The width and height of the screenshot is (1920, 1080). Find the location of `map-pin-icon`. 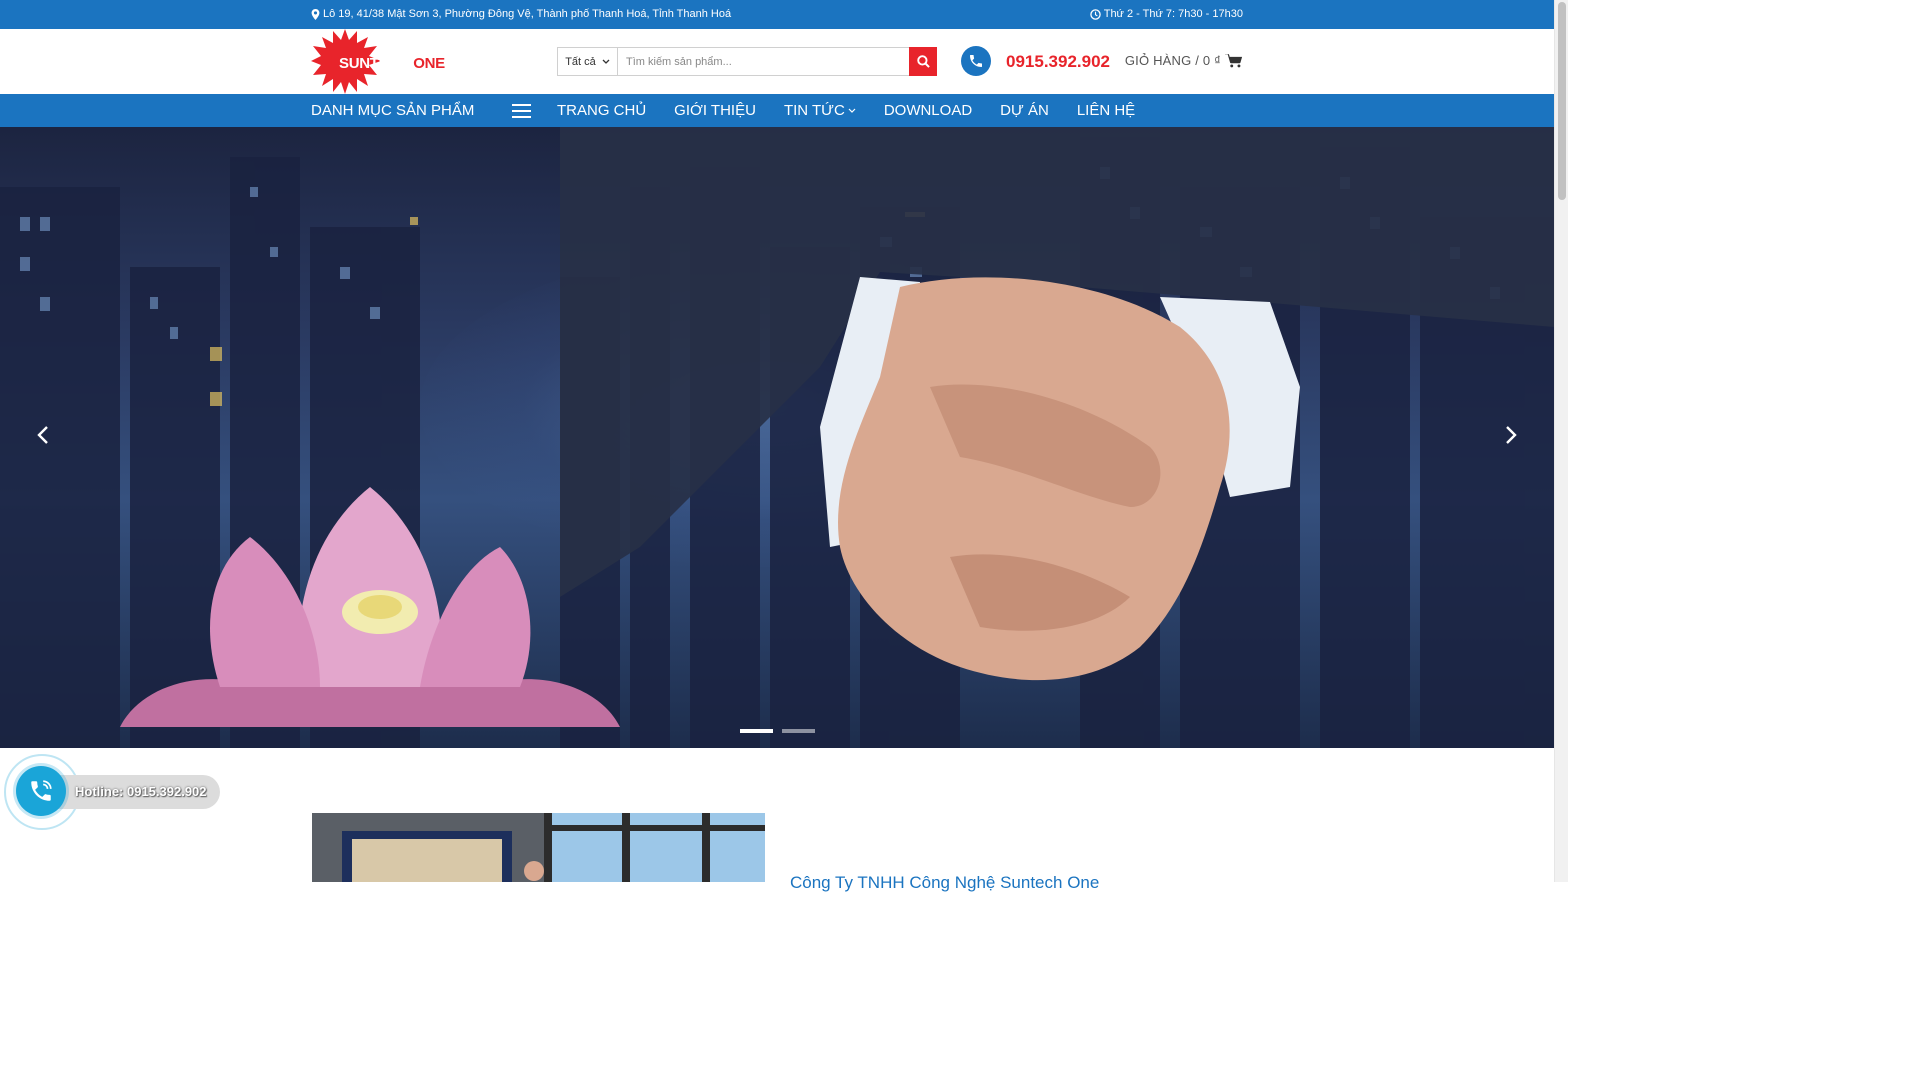

map-pin-icon is located at coordinates (315, 14).